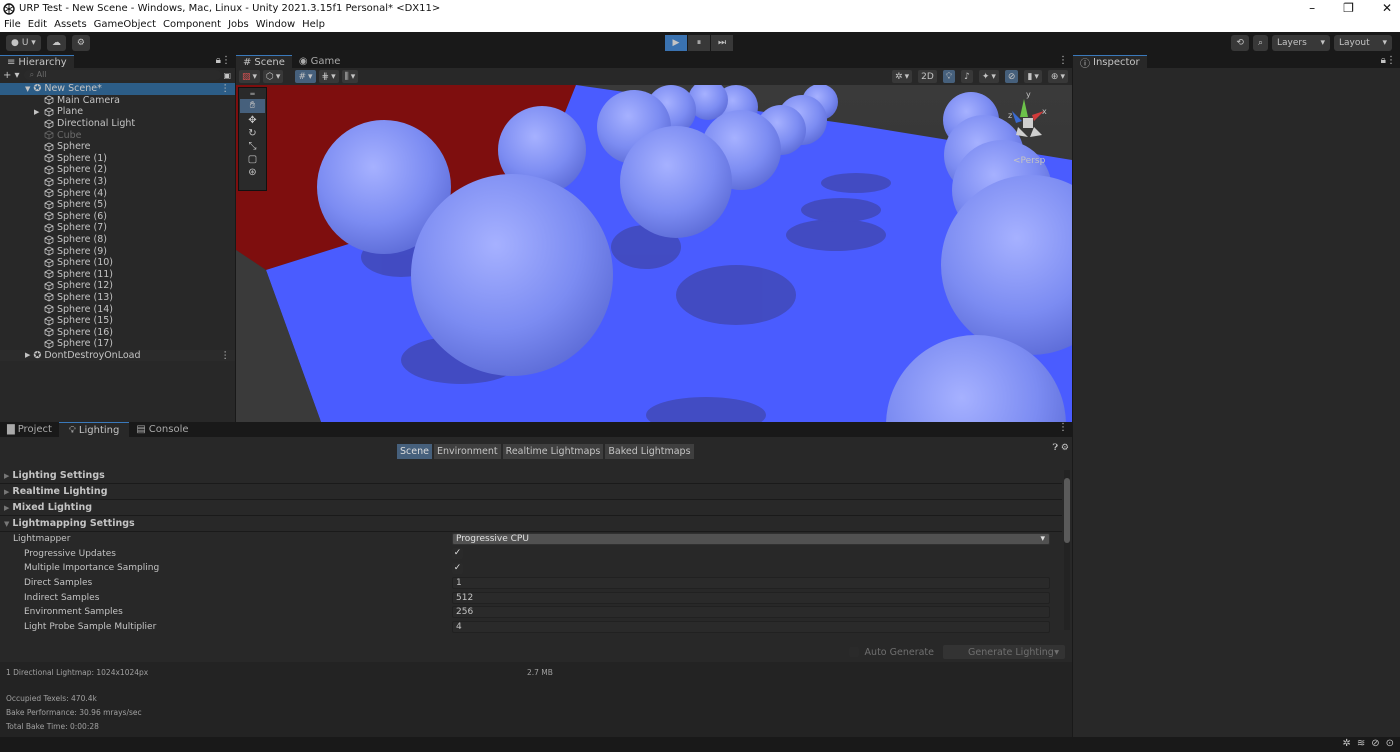 The height and width of the screenshot is (752, 1400). What do you see at coordinates (275, 24) in the screenshot?
I see `menu-window: Window` at bounding box center [275, 24].